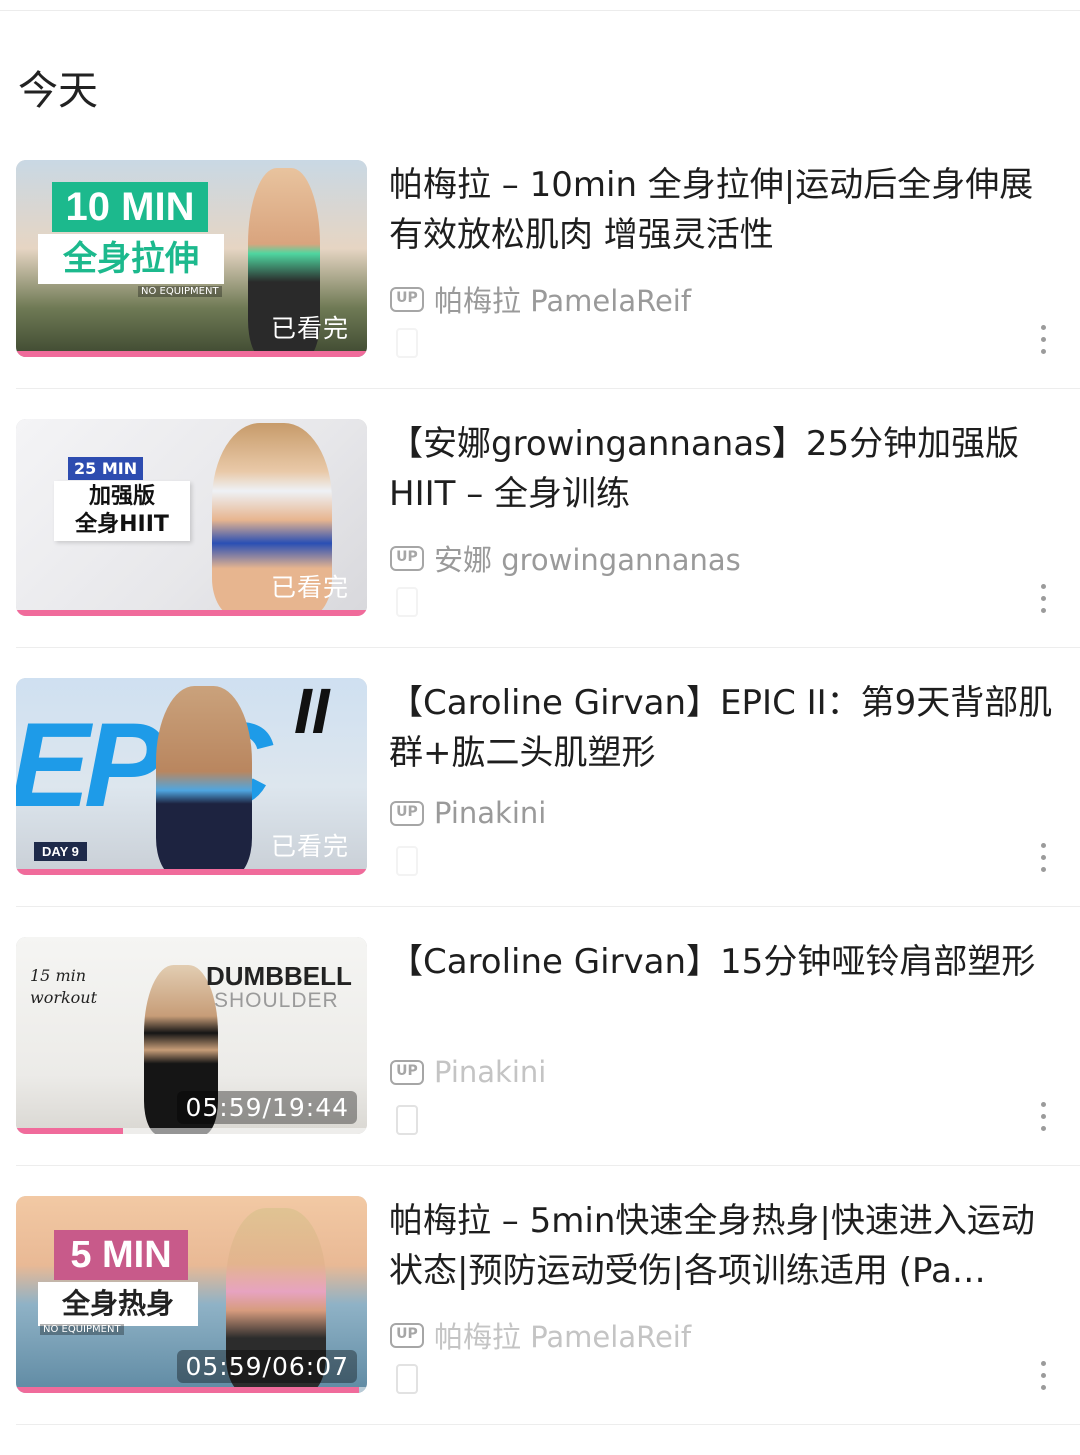 This screenshot has height=1455, width=1080. What do you see at coordinates (276, 1000) in the screenshot?
I see `thumb-sublabel: SHOULDER` at bounding box center [276, 1000].